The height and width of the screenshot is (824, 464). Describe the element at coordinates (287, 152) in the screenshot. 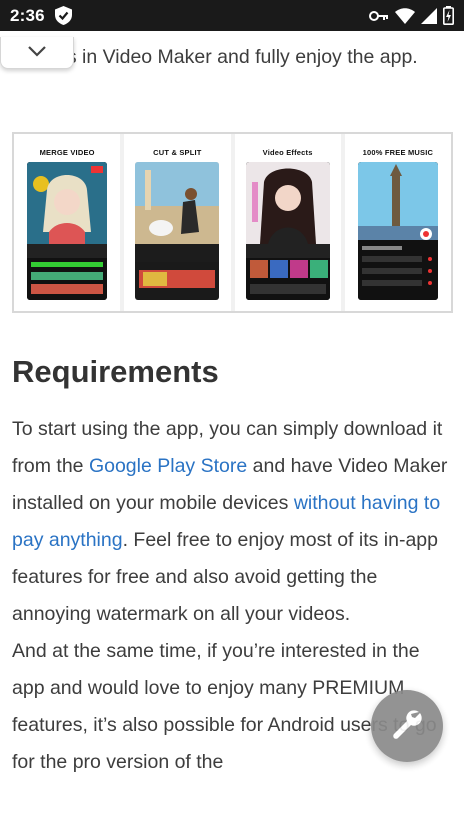

I see `promo-card-title: Video Effects` at that location.